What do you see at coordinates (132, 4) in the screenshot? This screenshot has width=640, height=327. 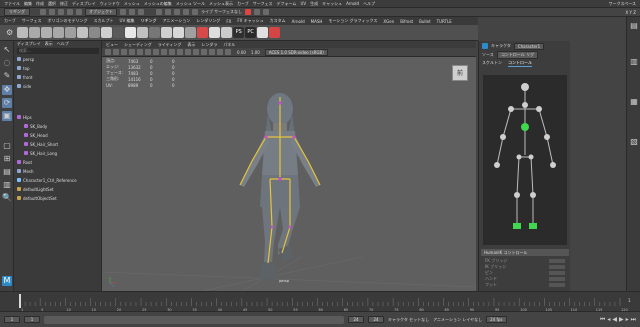 I see `menu-item: メッシュ` at bounding box center [132, 4].